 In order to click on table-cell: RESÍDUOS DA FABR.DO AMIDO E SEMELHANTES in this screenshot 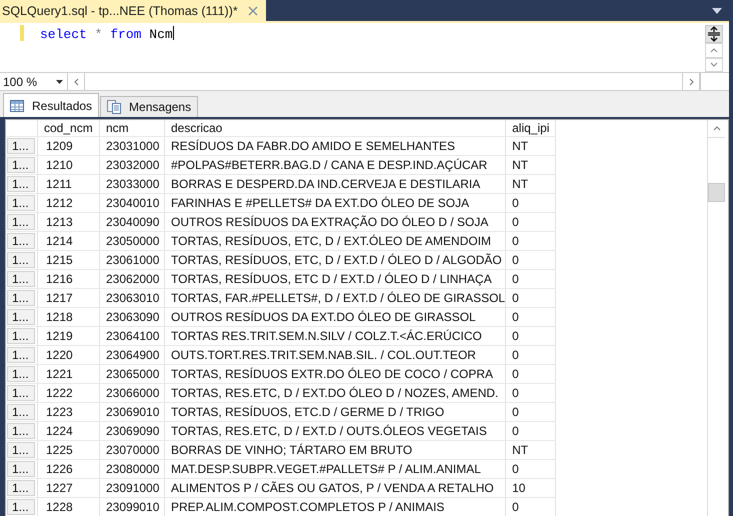, I will do `click(335, 146)`.